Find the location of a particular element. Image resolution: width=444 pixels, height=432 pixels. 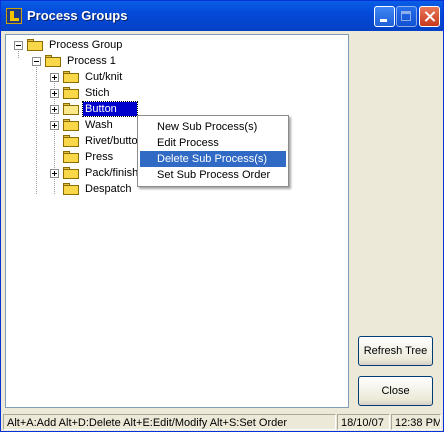

tree-node-label: Process 1 is located at coordinates (91, 61).